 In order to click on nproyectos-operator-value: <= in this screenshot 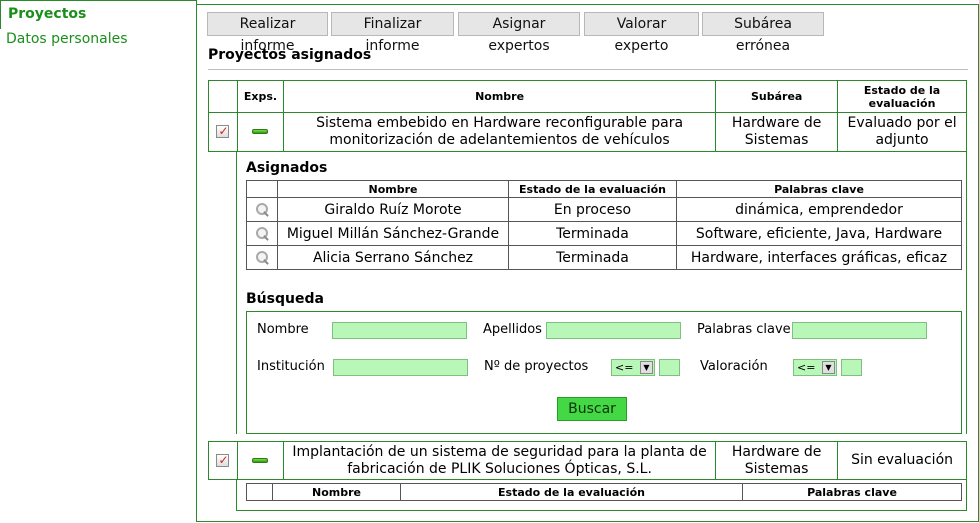, I will do `click(624, 367)`.